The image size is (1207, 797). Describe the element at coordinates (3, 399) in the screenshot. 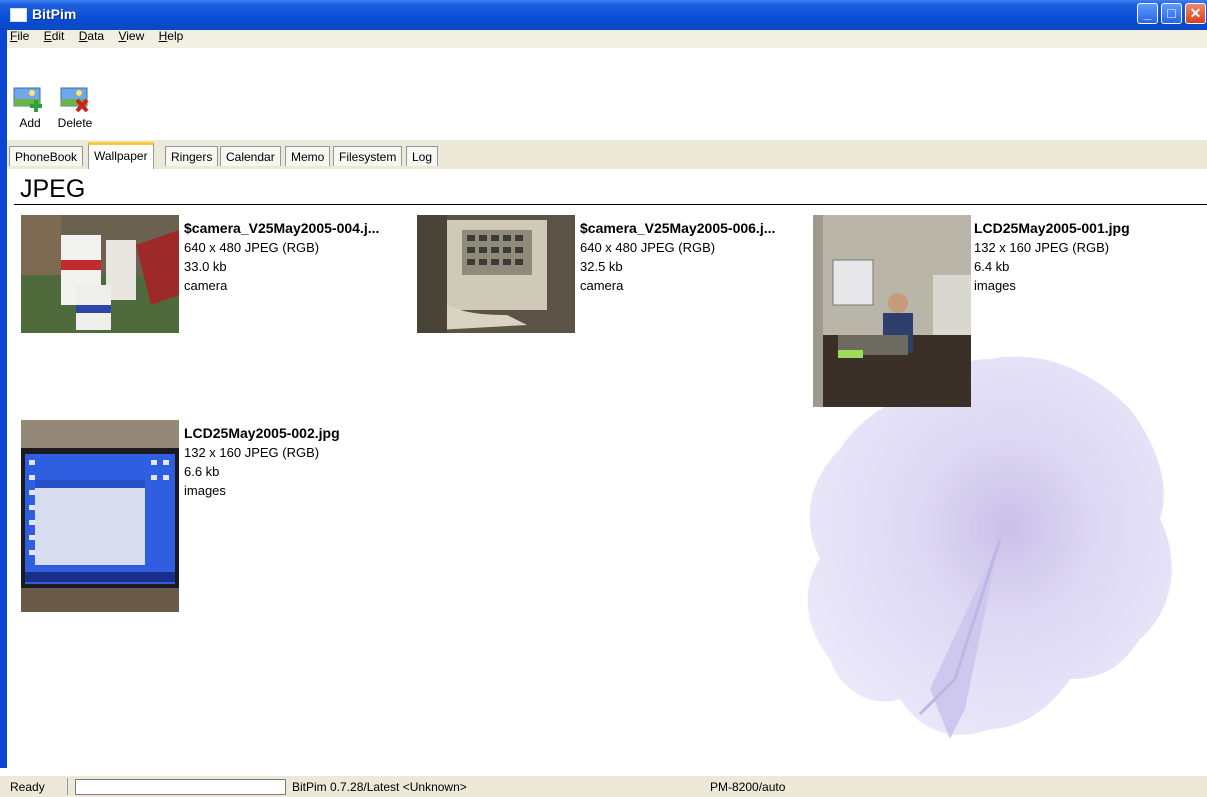

I see `window-frame` at that location.